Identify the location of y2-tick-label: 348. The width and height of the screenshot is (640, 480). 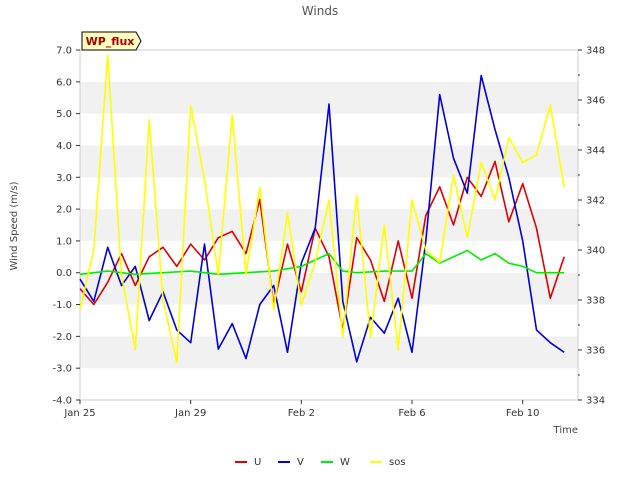
(595, 51).